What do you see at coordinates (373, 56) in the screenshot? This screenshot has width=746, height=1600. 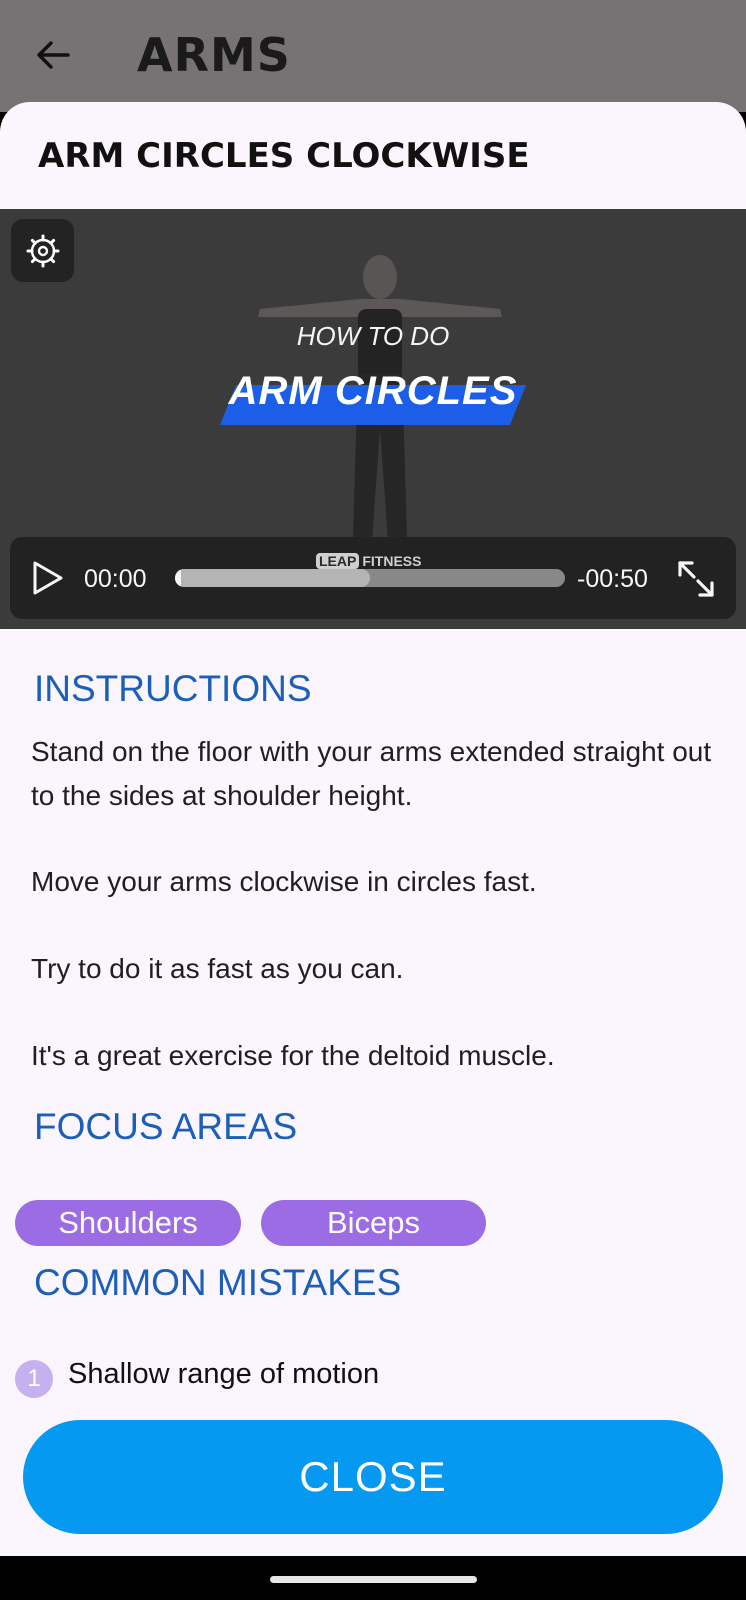 I see `app-bar: ARMS` at bounding box center [373, 56].